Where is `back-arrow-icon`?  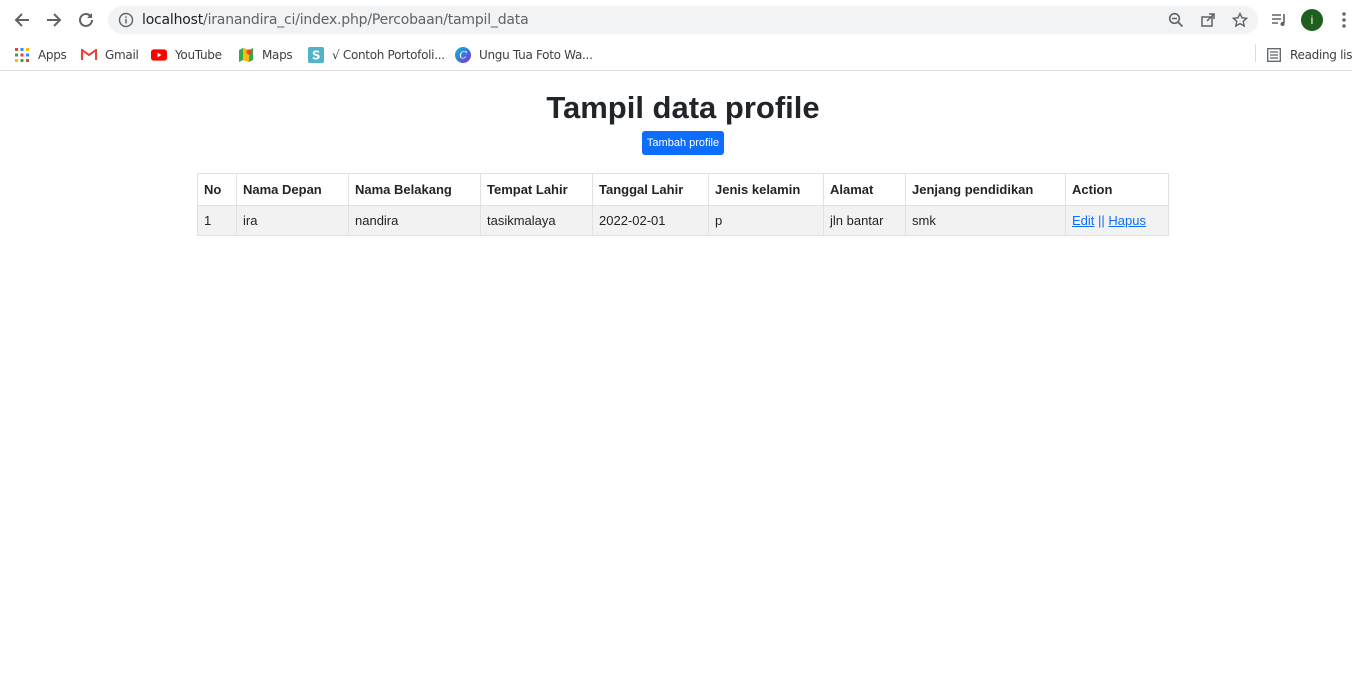
back-arrow-icon is located at coordinates (21, 20).